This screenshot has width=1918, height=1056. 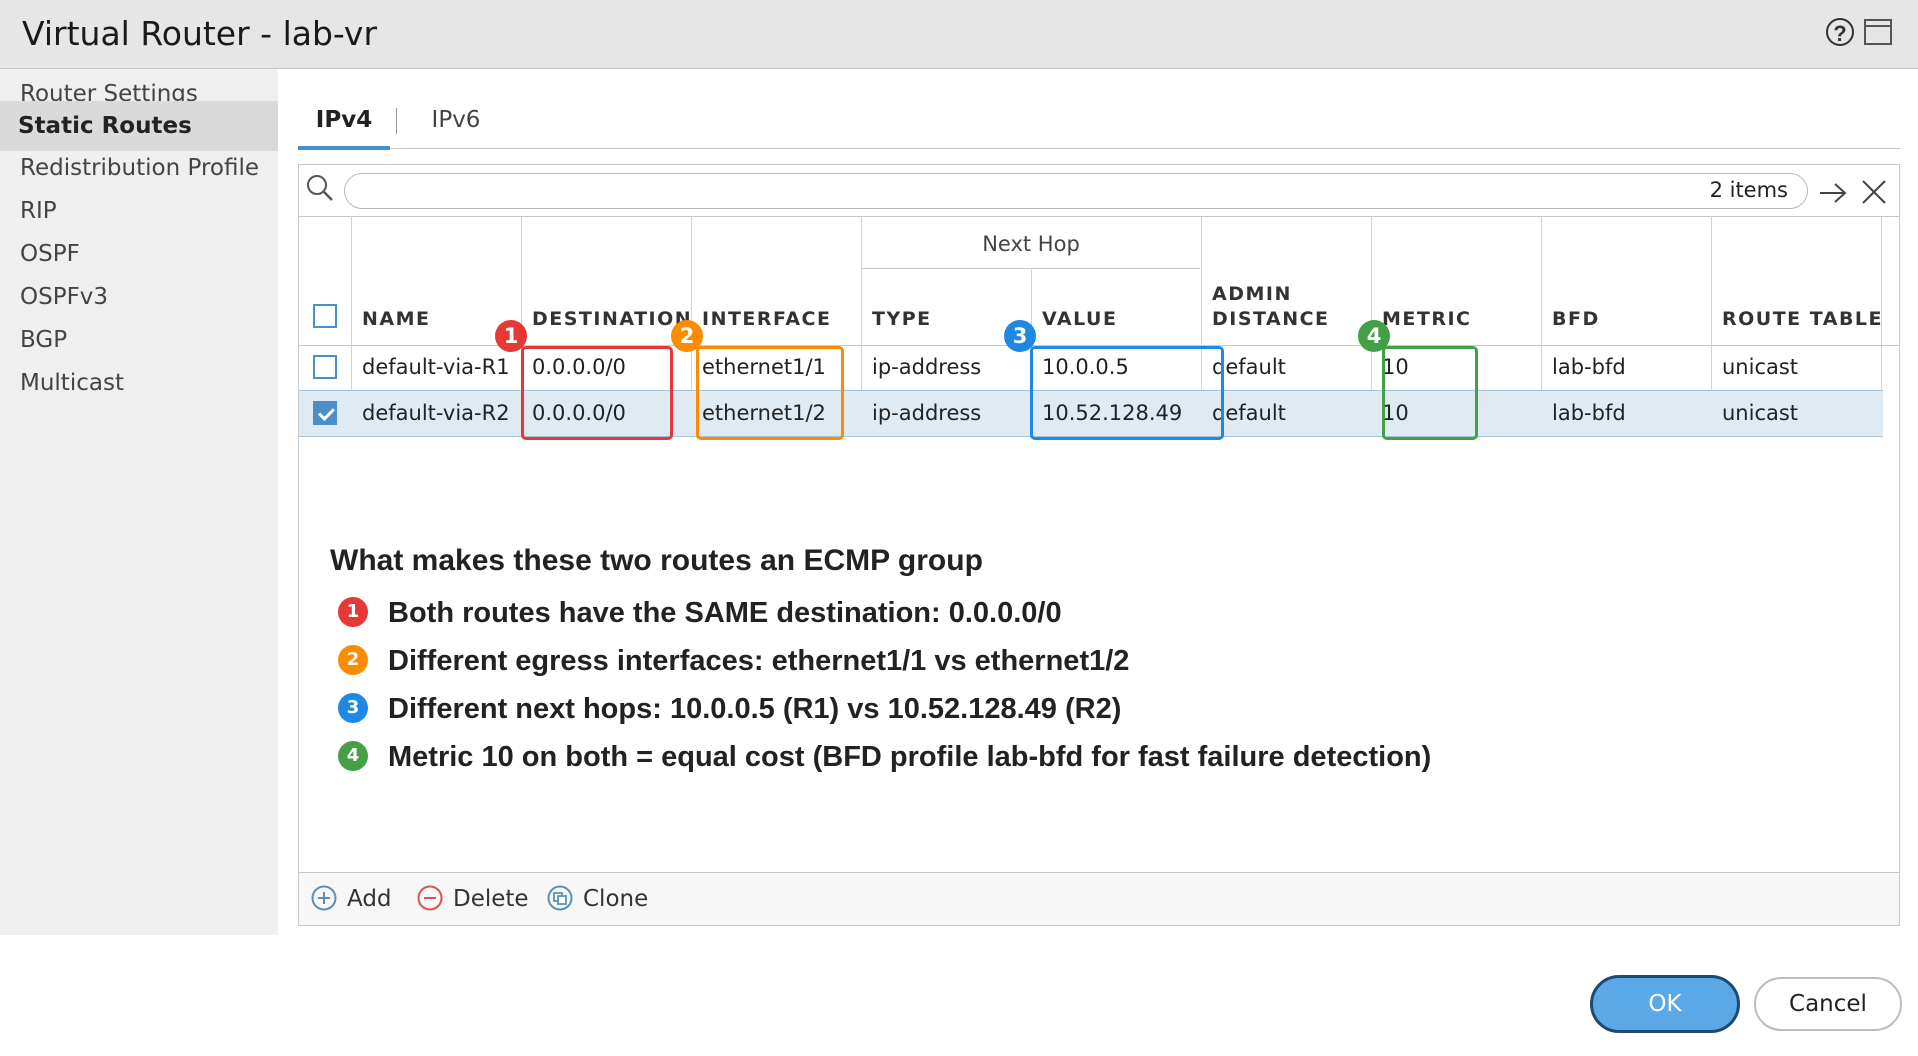 I want to click on ip-version-tabs: IPv4 IPv6, so click(x=1099, y=125).